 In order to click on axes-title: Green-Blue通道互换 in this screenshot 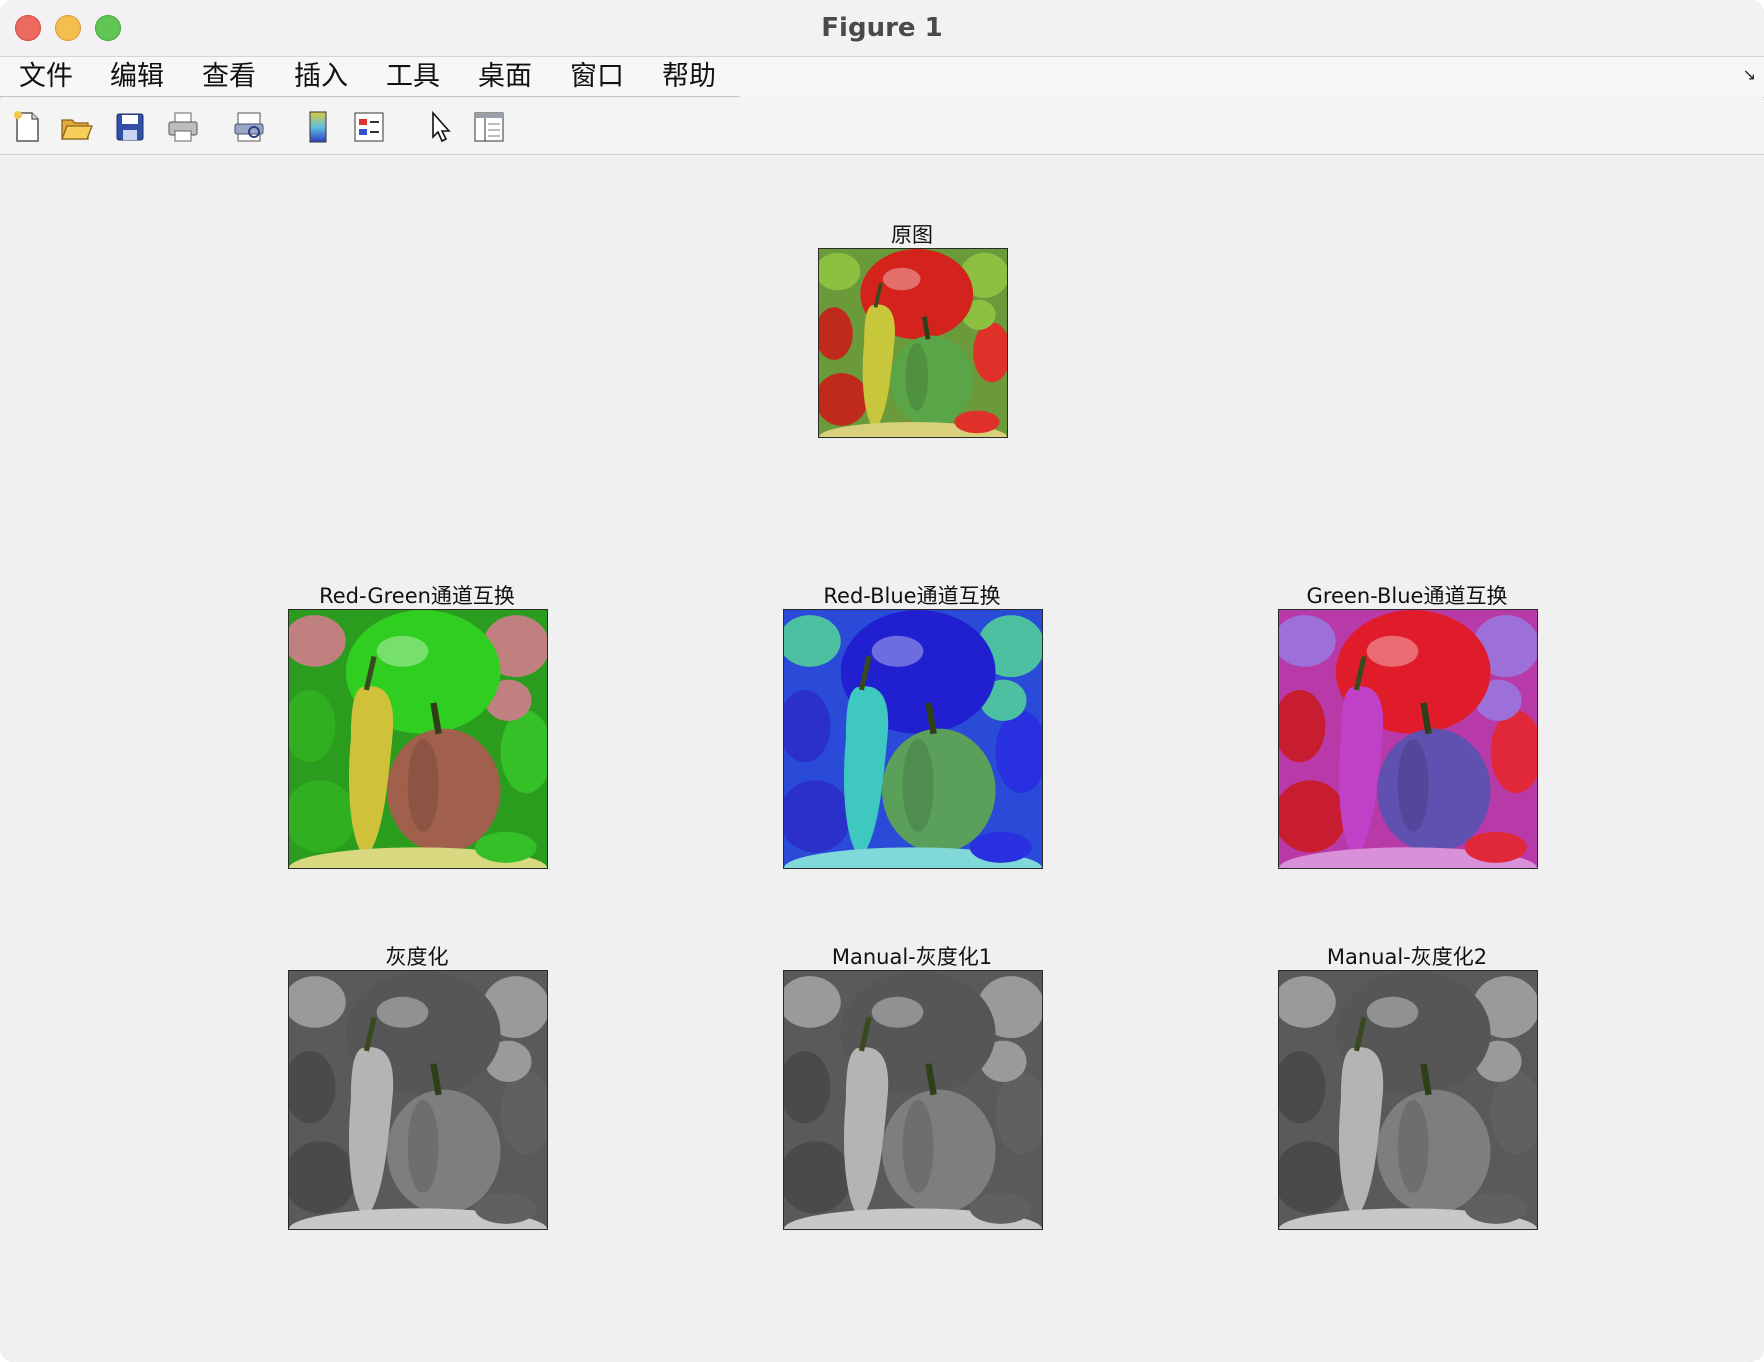, I will do `click(1407, 596)`.